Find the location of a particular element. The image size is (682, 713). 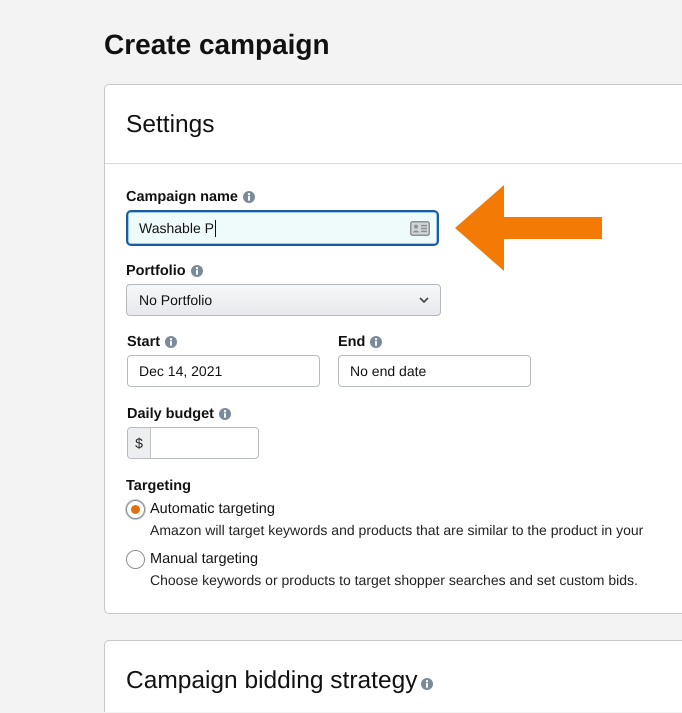

card-heading: Campaign bidding strategy is located at coordinates (272, 681).